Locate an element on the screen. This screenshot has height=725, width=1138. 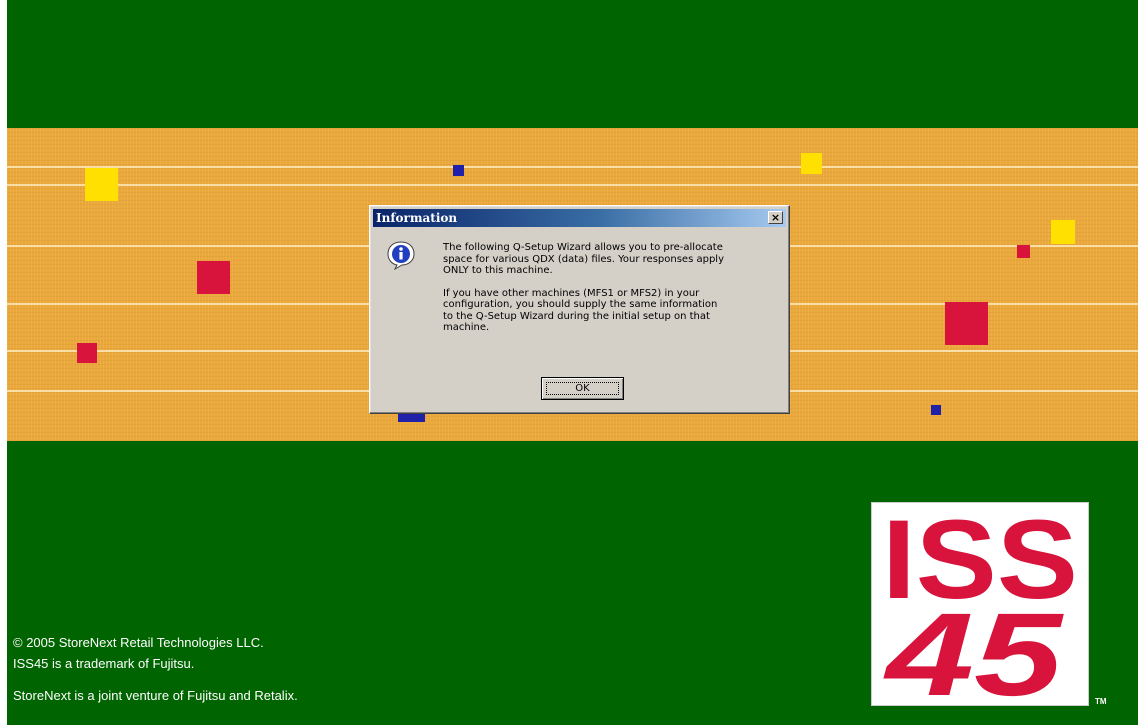
close-button: × is located at coordinates (775, 217).